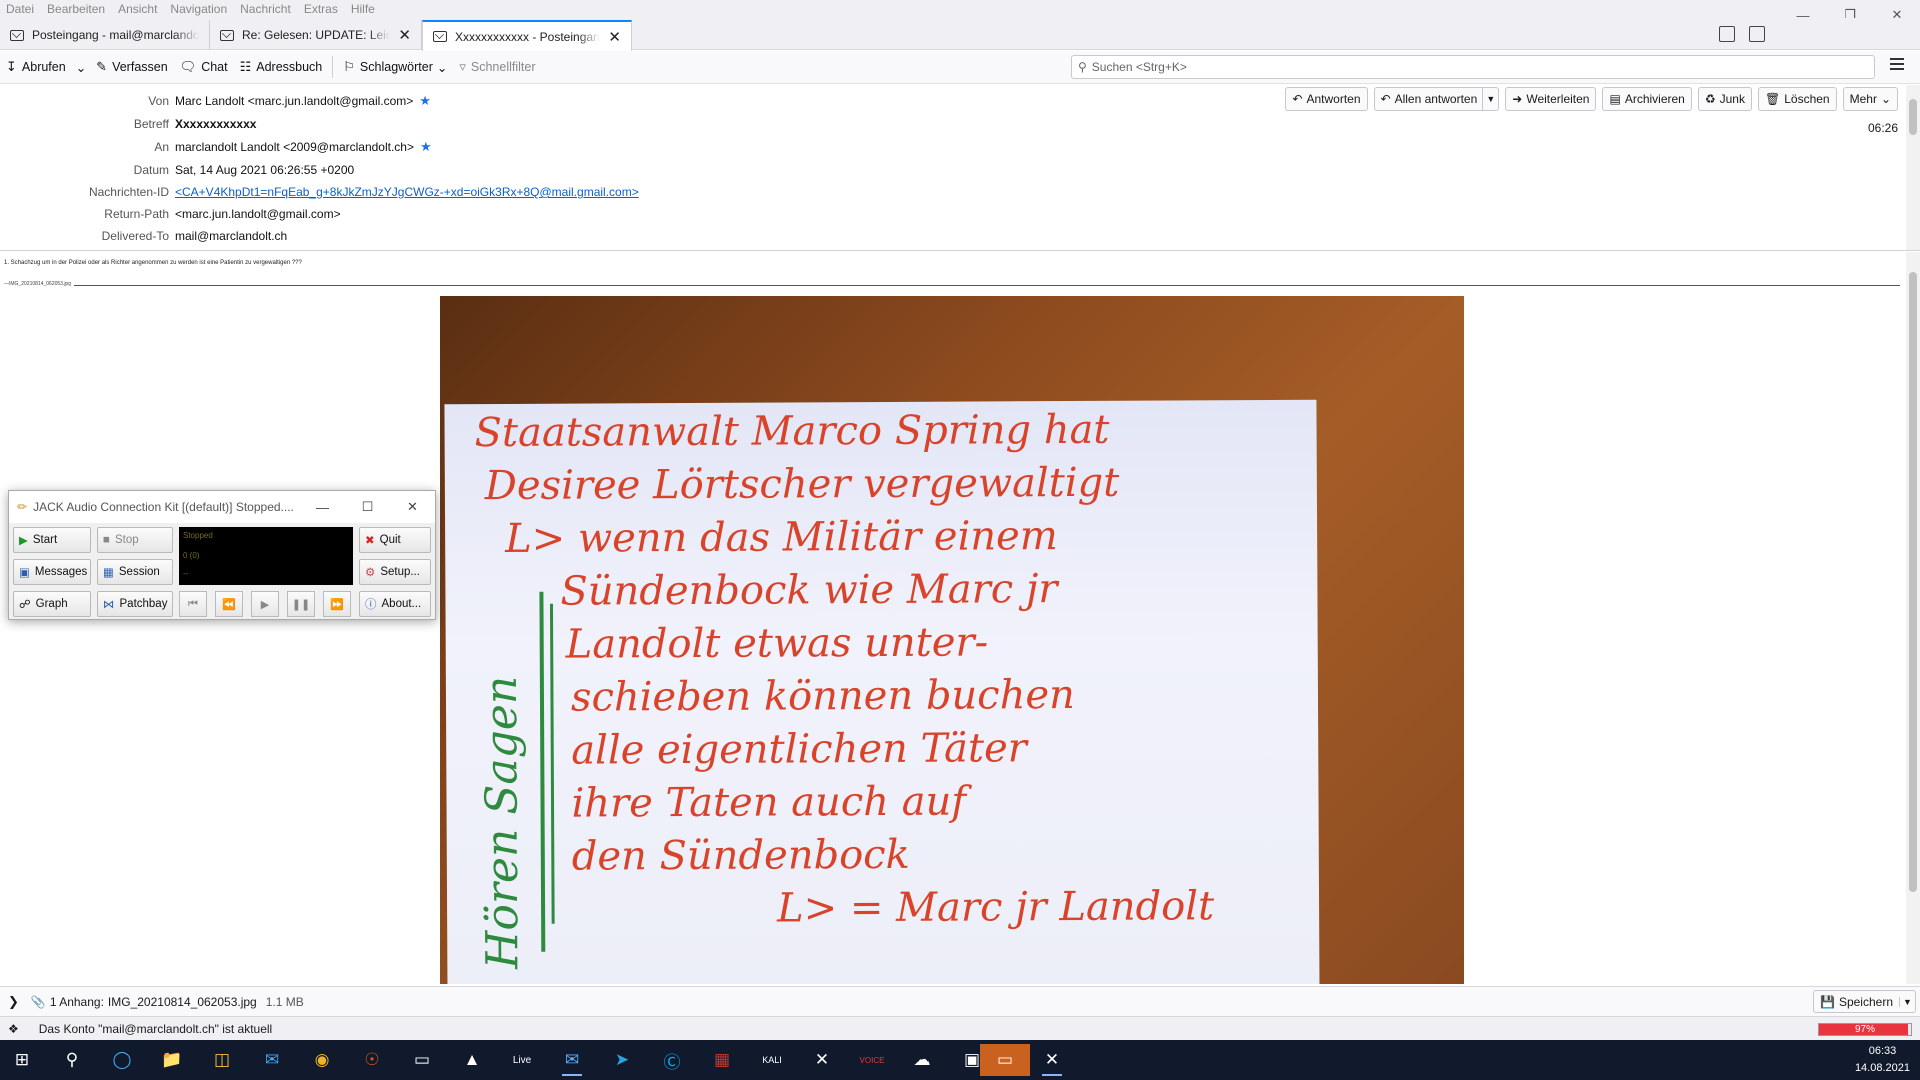 This screenshot has height=1080, width=1920. I want to click on junk-button: ♻ Junk, so click(1724, 99).